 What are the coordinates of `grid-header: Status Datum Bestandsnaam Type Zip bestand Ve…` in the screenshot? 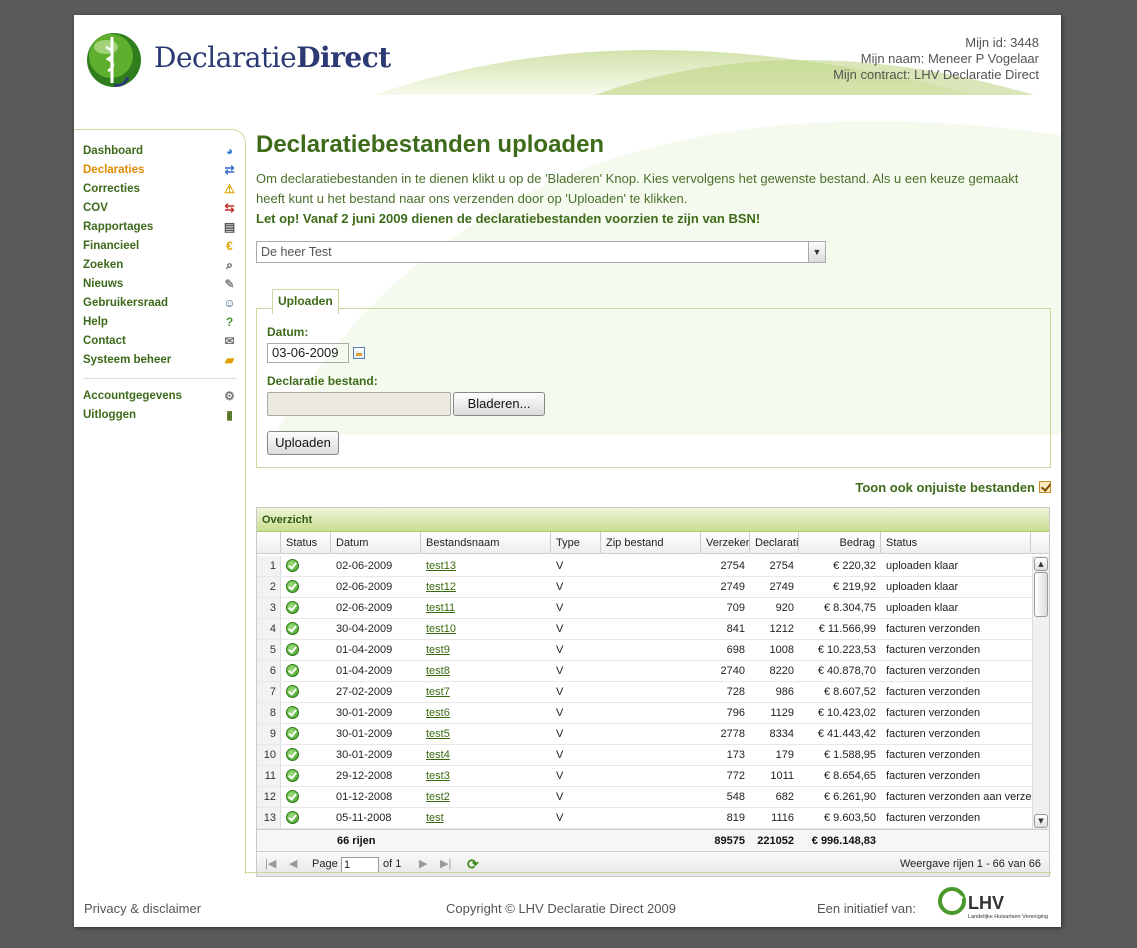 It's located at (653, 543).